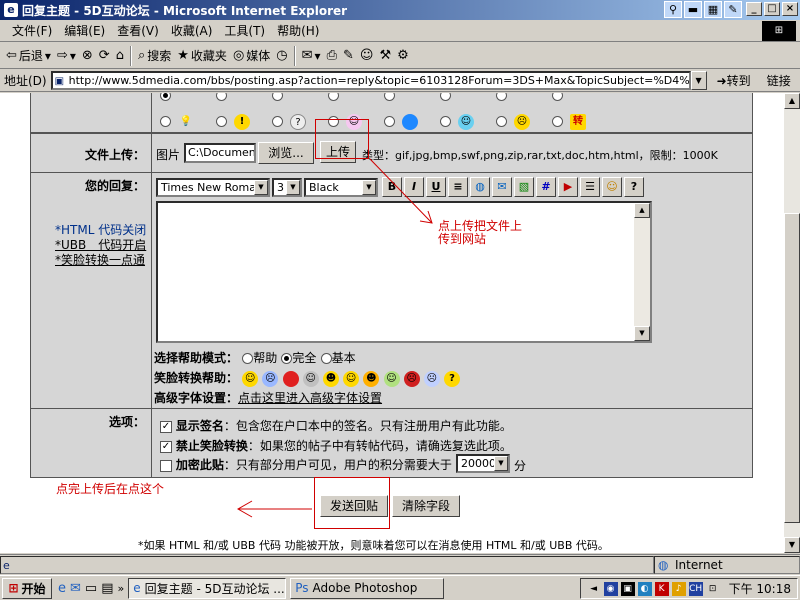 The image size is (800, 600). Describe the element at coordinates (91, 588) in the screenshot. I see `quick-launch-desktop-icon: ▭` at that location.